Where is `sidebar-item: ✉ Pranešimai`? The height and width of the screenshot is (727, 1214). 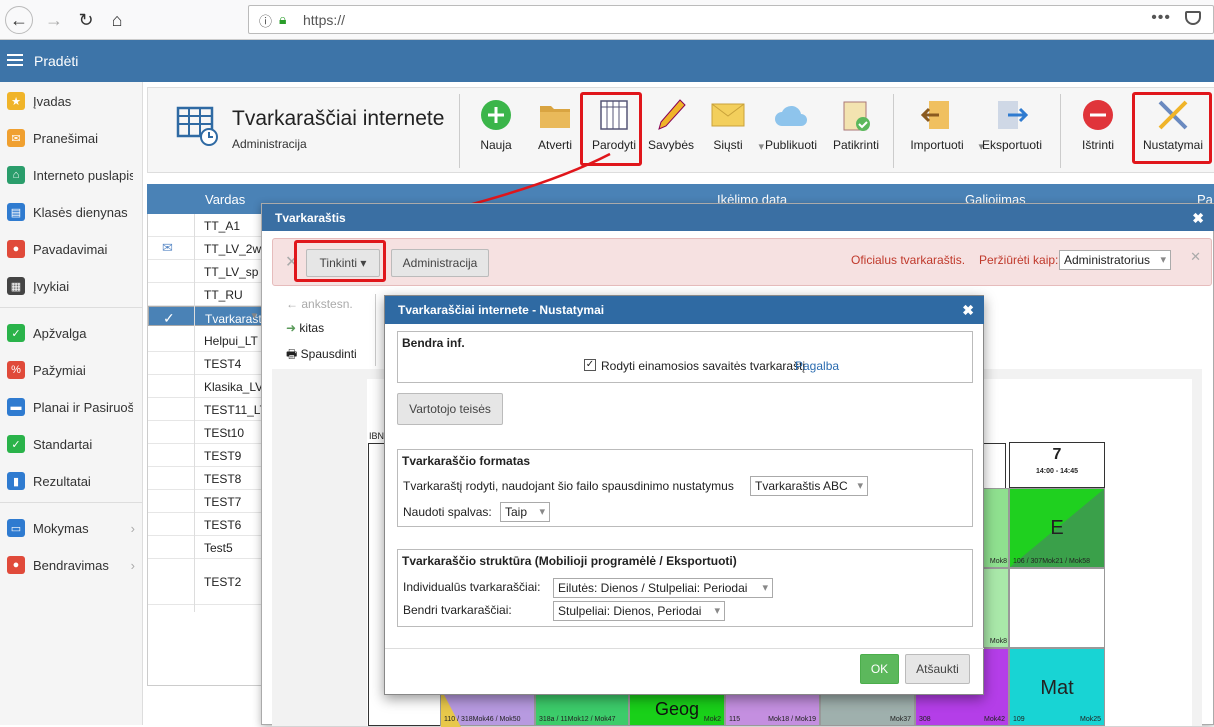 sidebar-item: ✉ Pranešimai is located at coordinates (71, 138).